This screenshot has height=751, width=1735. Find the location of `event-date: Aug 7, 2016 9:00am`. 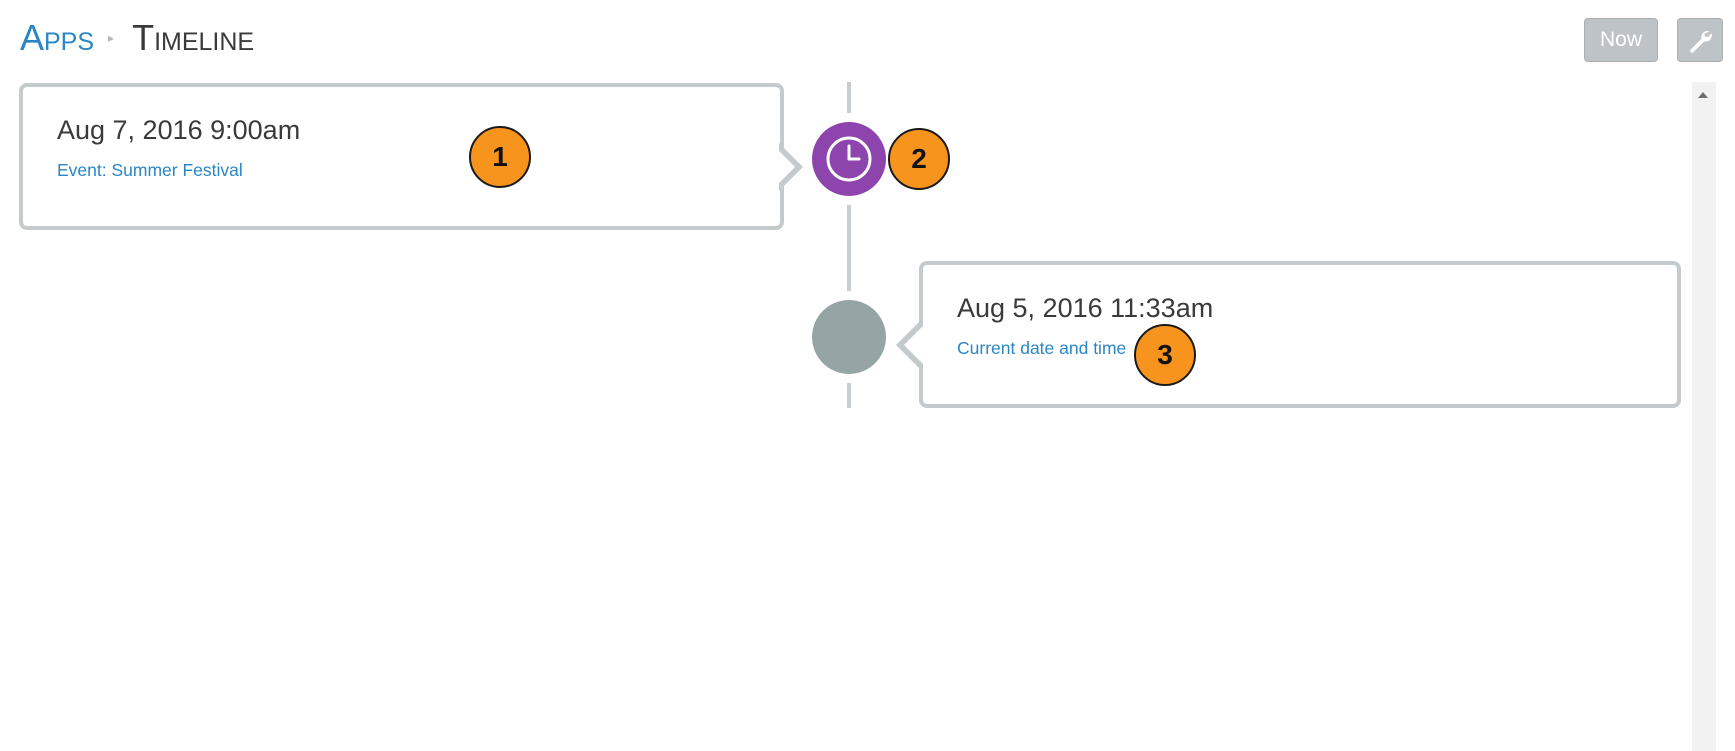

event-date: Aug 7, 2016 9:00am is located at coordinates (179, 130).